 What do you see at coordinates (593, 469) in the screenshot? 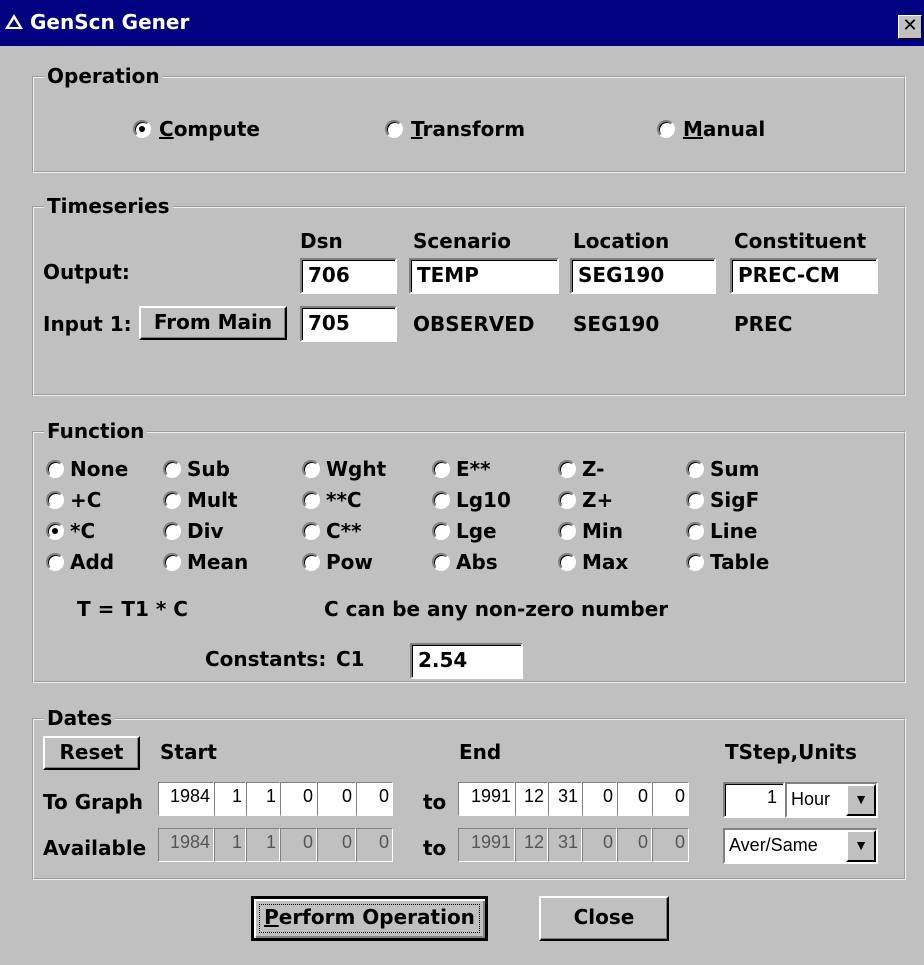
I see `function-option-label: Z-` at bounding box center [593, 469].